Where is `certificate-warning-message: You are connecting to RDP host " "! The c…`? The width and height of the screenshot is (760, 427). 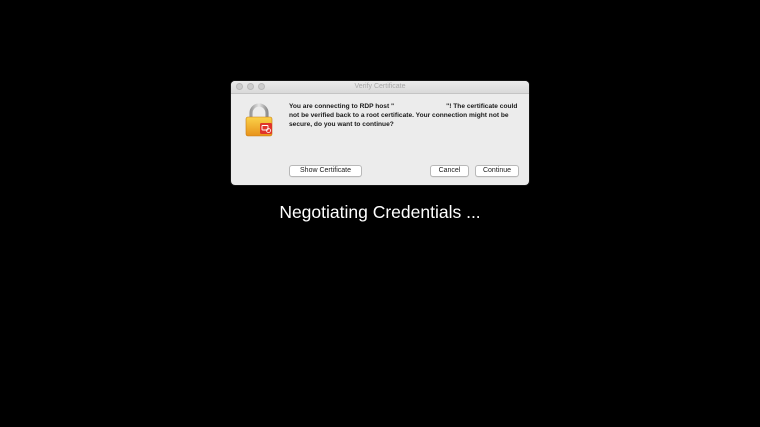 certificate-warning-message: You are connecting to RDP host " "! The c… is located at coordinates (405, 115).